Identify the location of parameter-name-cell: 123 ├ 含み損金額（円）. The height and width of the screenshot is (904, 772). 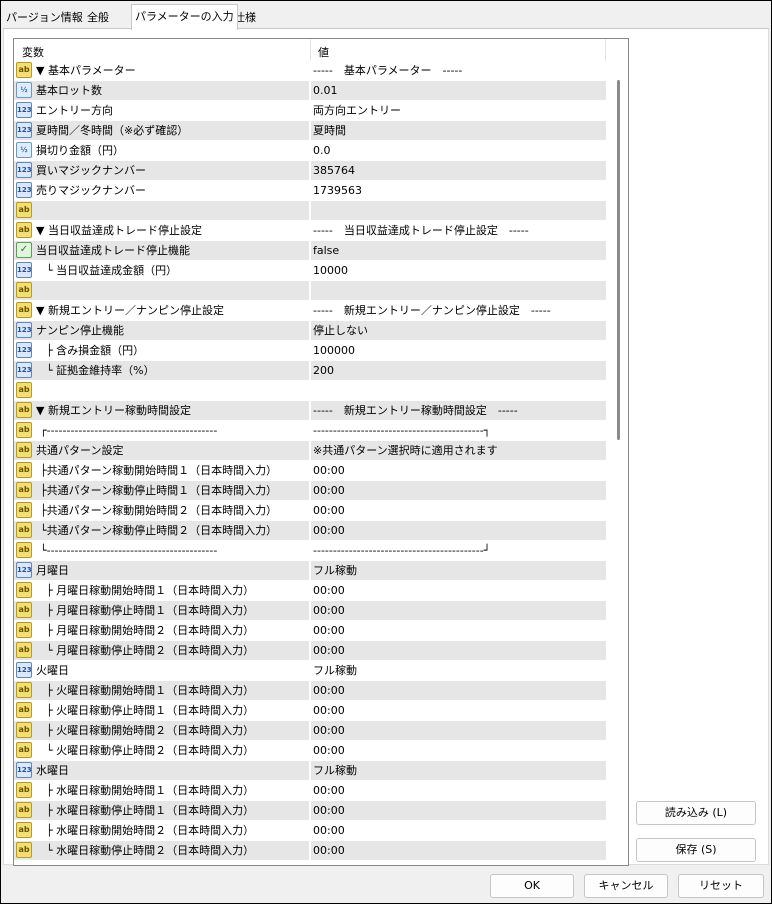
(161, 350).